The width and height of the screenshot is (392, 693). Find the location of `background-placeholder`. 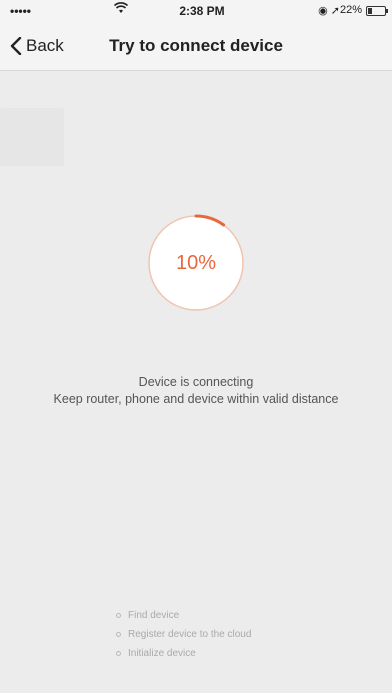

background-placeholder is located at coordinates (32, 137).